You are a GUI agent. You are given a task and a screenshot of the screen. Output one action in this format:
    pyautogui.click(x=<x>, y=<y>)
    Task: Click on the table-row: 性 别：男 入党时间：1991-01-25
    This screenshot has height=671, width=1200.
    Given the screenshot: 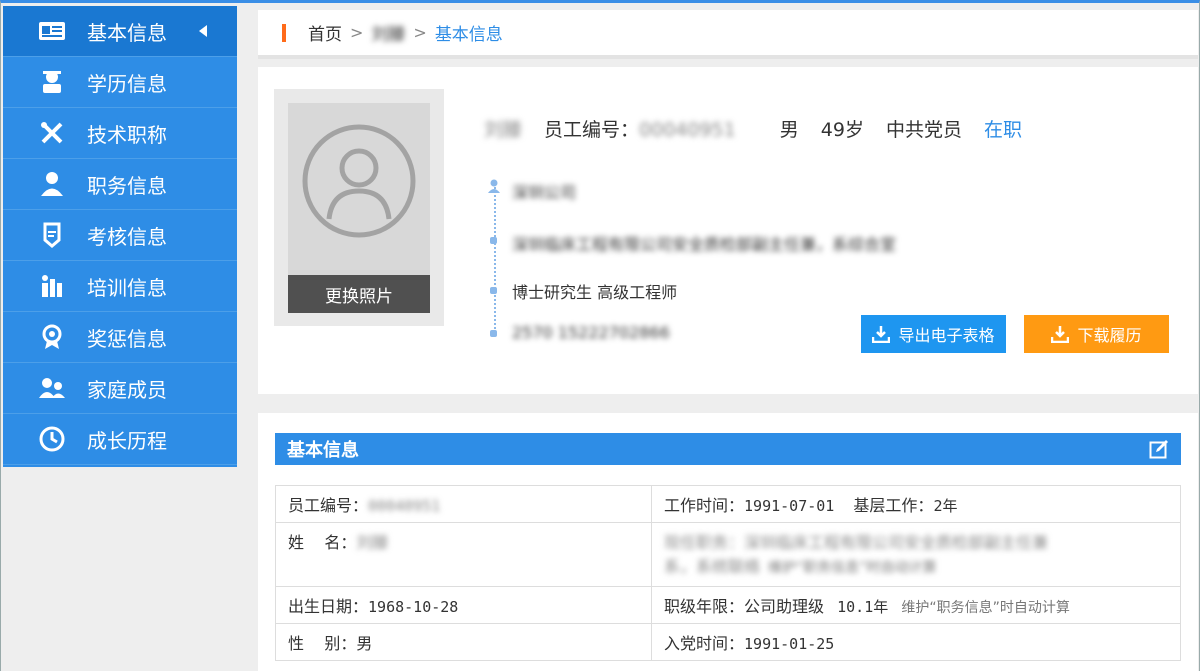 What is the action you would take?
    pyautogui.click(x=728, y=642)
    